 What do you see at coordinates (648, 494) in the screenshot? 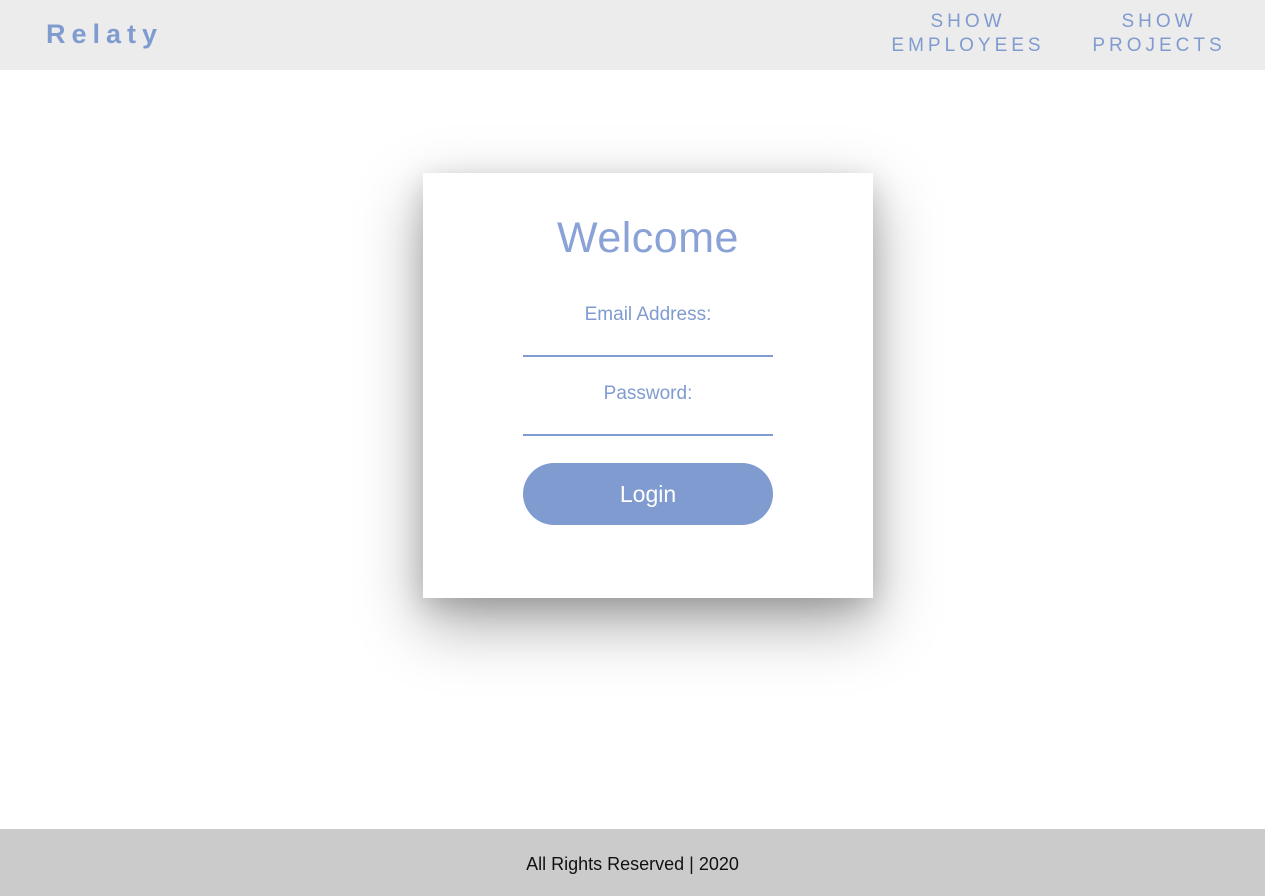
I see `login-button: Login` at bounding box center [648, 494].